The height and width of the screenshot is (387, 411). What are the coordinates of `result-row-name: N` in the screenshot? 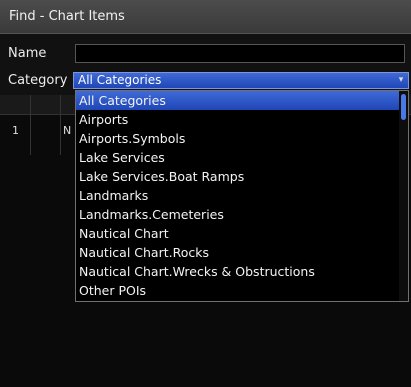 It's located at (67, 130).